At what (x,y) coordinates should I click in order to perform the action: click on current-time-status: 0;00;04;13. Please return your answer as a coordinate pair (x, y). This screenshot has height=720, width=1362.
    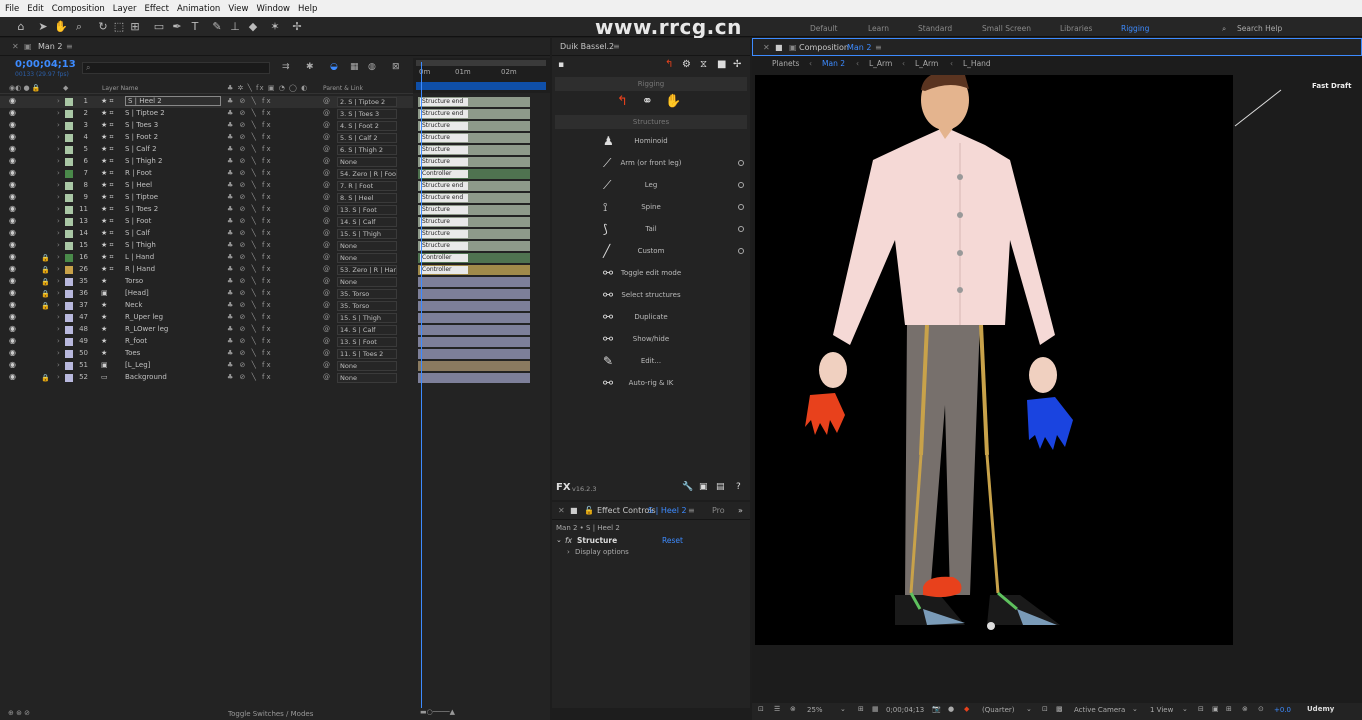
    Looking at the image, I should click on (905, 710).